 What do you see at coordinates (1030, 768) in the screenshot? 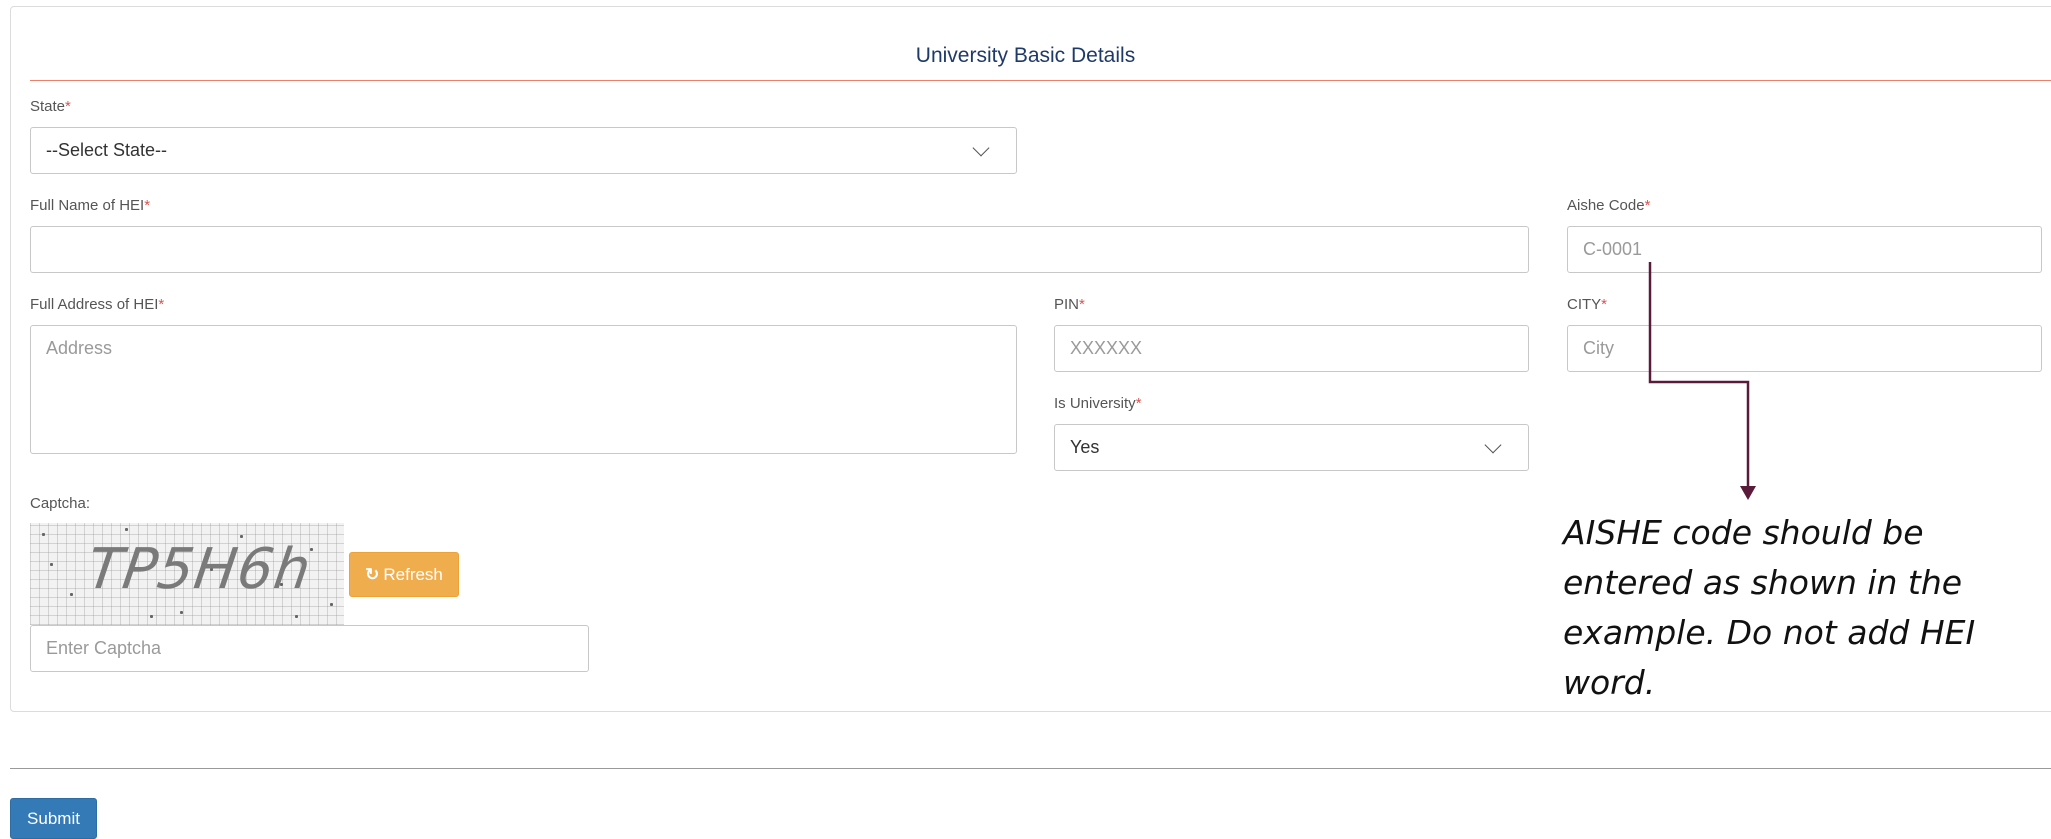
I see `footer-divider` at bounding box center [1030, 768].